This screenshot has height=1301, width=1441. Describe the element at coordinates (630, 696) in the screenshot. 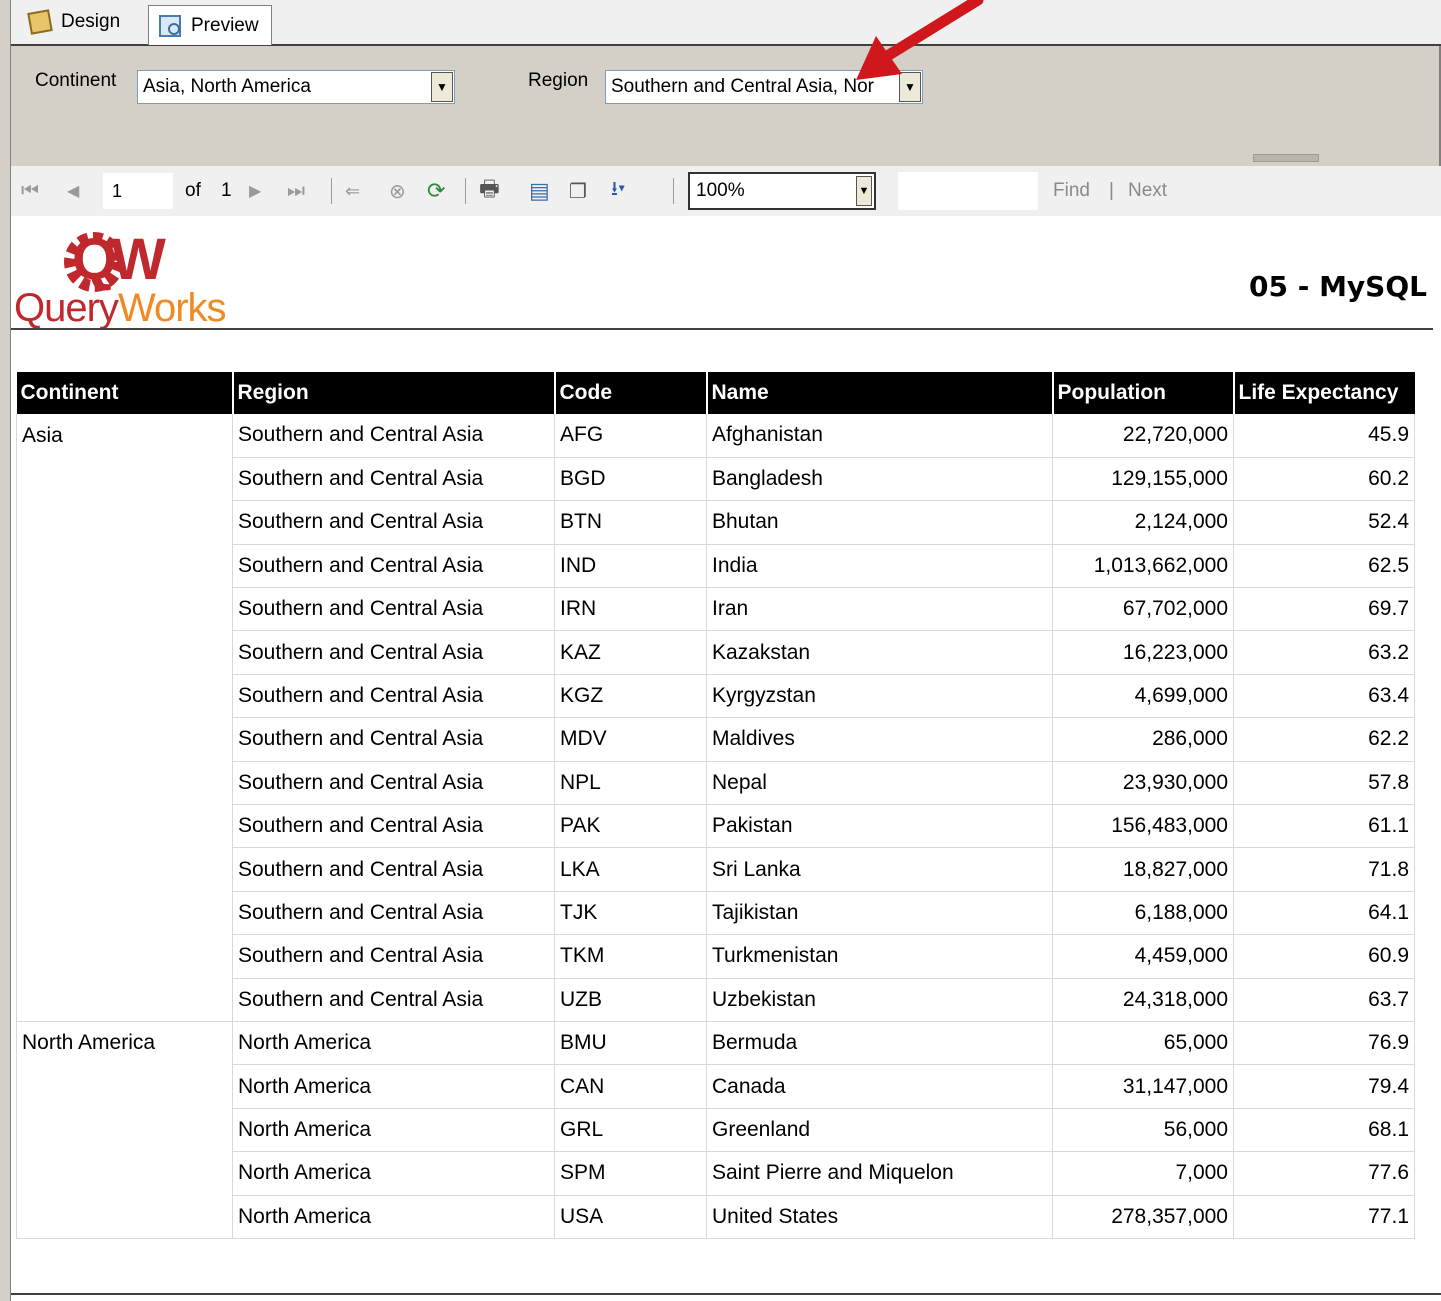

I see `cell-code: KGZ` at that location.